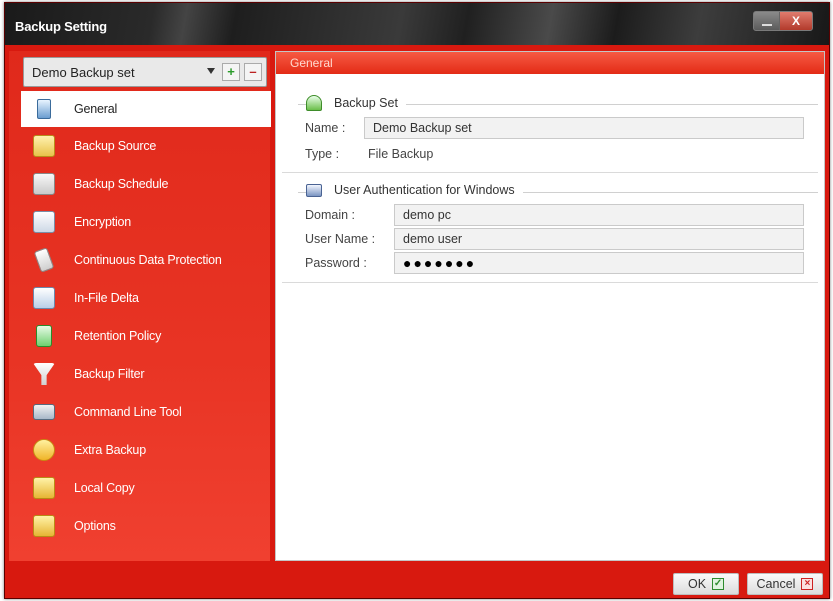  What do you see at coordinates (424, 190) in the screenshot?
I see `user-auth-title: User Authentication for Windows` at bounding box center [424, 190].